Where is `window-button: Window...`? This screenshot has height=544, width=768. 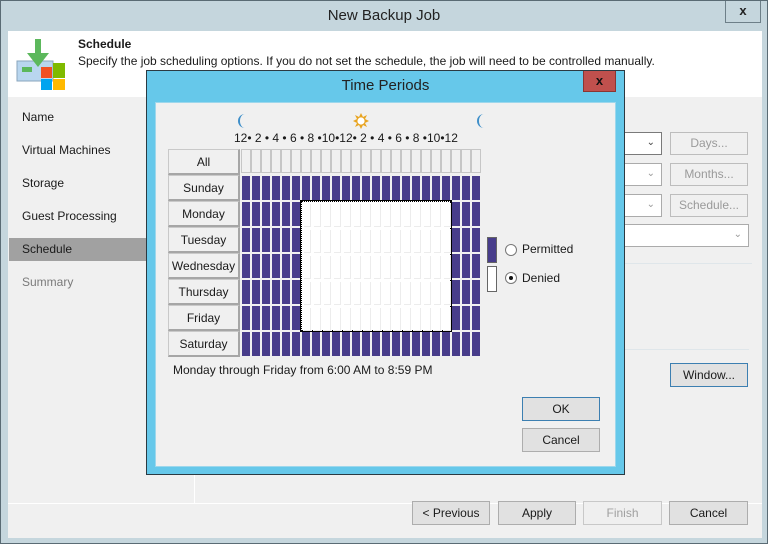 window-button: Window... is located at coordinates (709, 375).